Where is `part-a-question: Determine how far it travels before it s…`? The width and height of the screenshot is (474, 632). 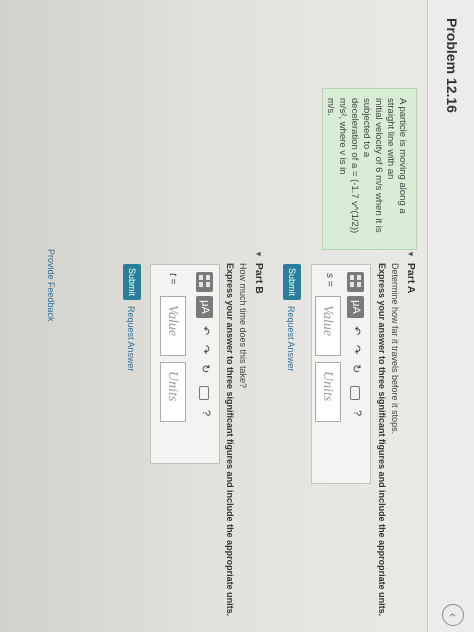
part-a-question: Determine how far it travels before it s… is located at coordinates (395, 349).